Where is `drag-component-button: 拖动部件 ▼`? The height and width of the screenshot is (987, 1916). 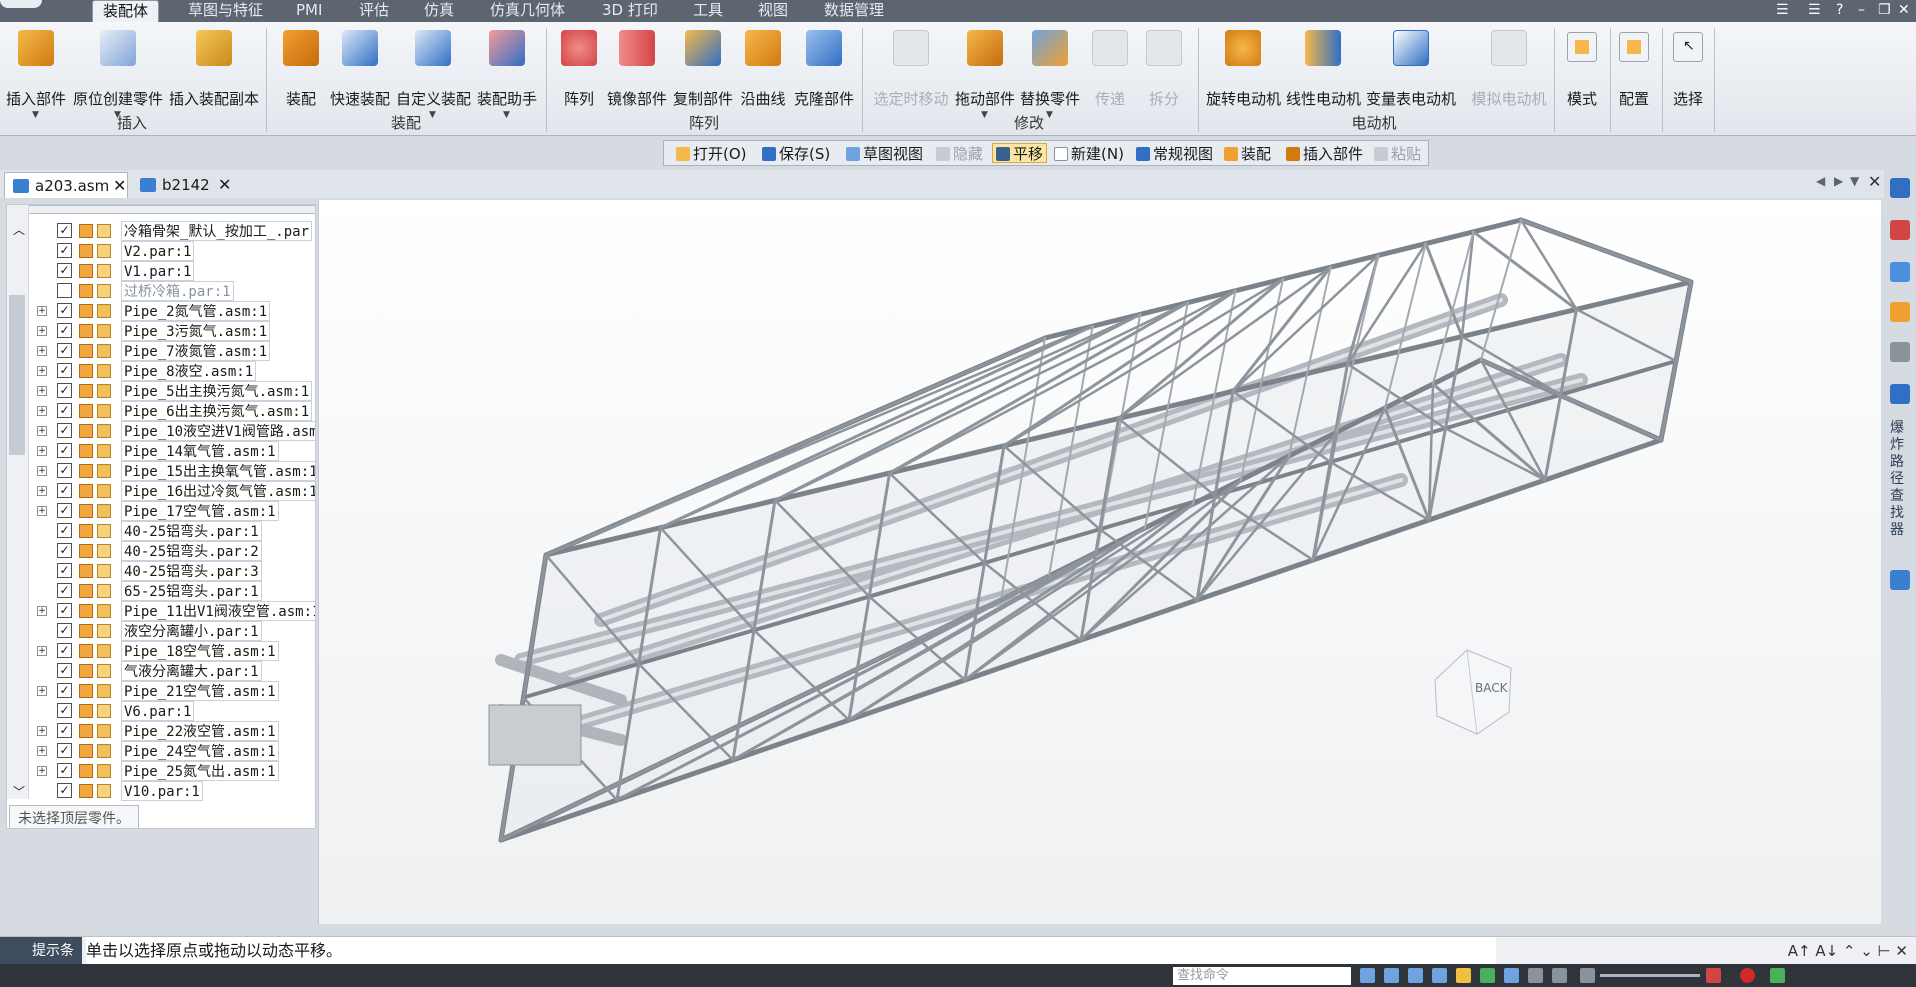
drag-component-button: 拖动部件 ▼ is located at coordinates (985, 76).